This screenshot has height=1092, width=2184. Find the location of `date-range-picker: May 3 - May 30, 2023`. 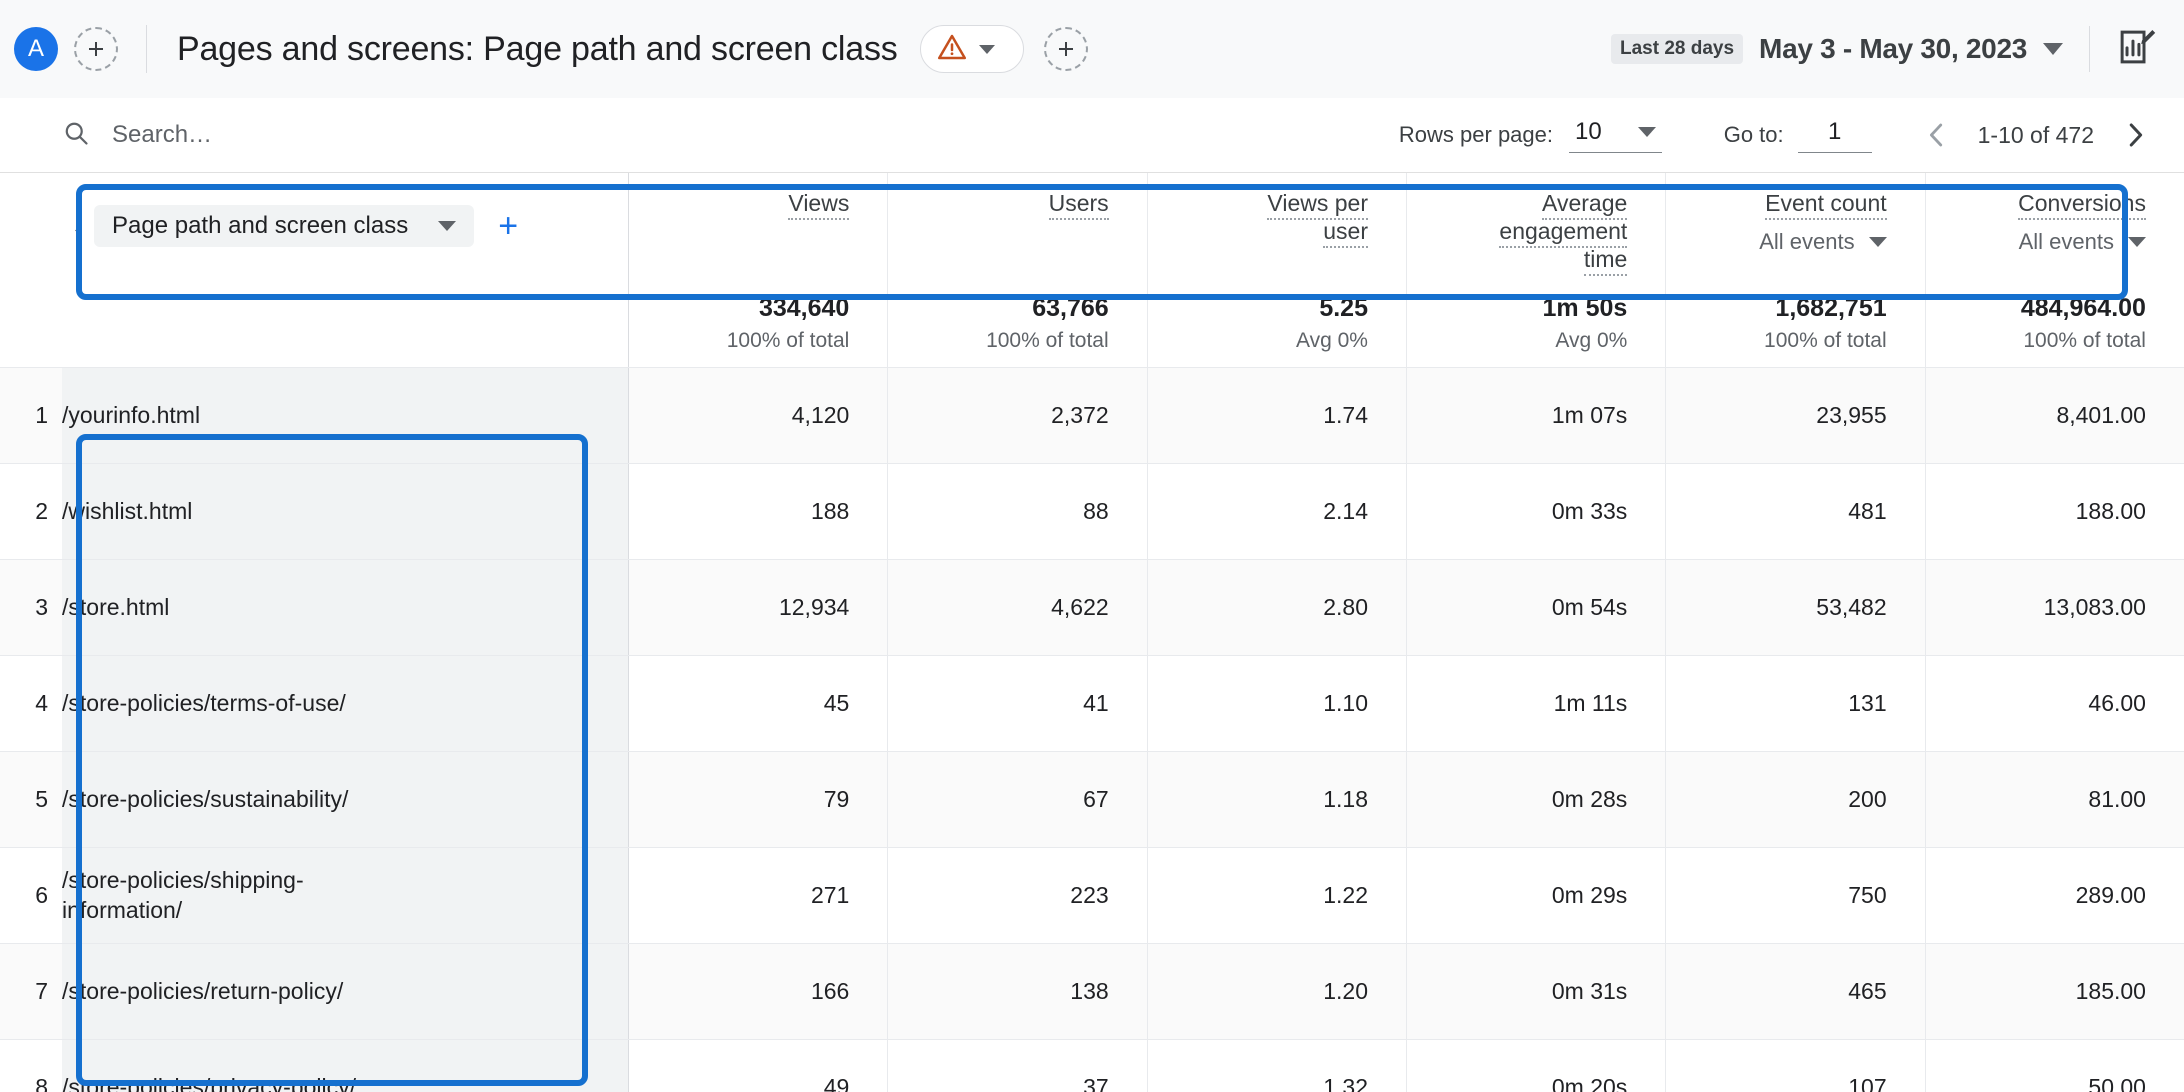

date-range-picker: May 3 - May 30, 2023 is located at coordinates (1911, 49).